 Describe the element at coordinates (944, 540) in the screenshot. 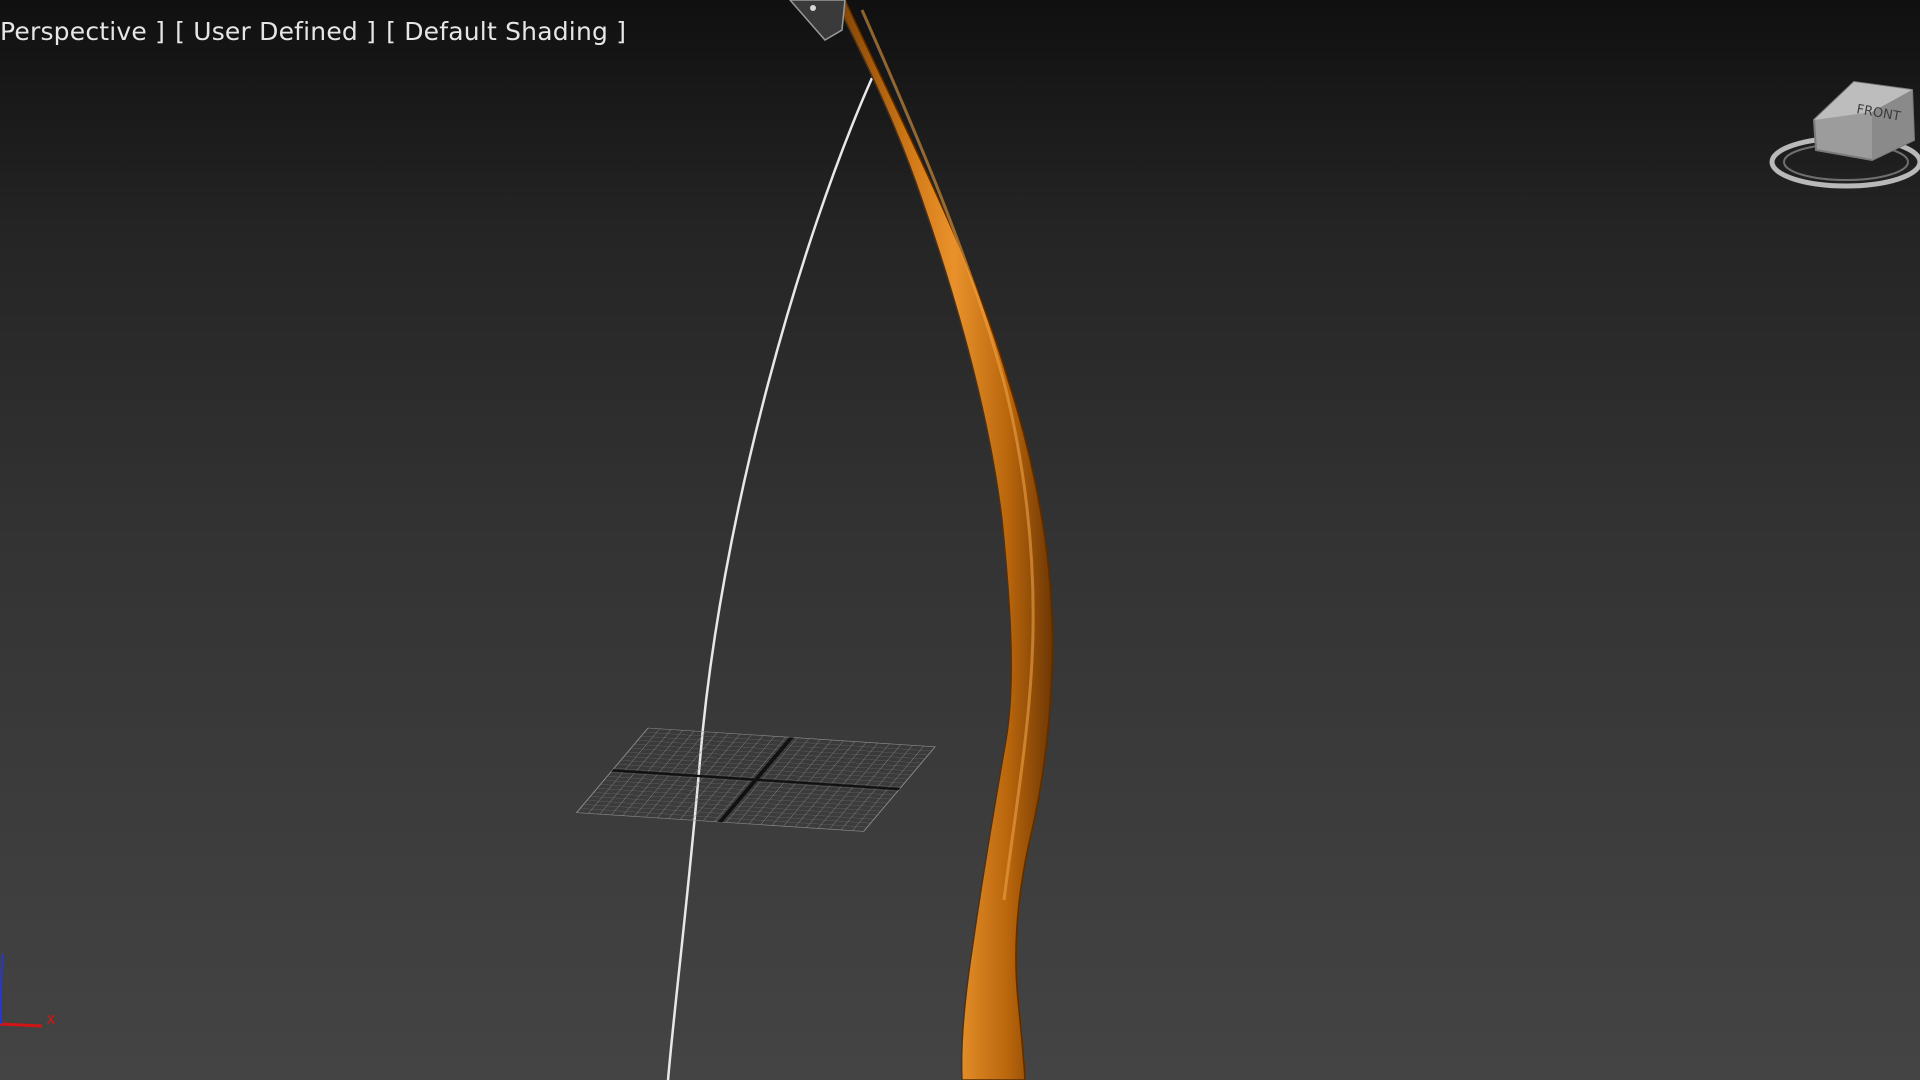

I see `bow-limb` at that location.